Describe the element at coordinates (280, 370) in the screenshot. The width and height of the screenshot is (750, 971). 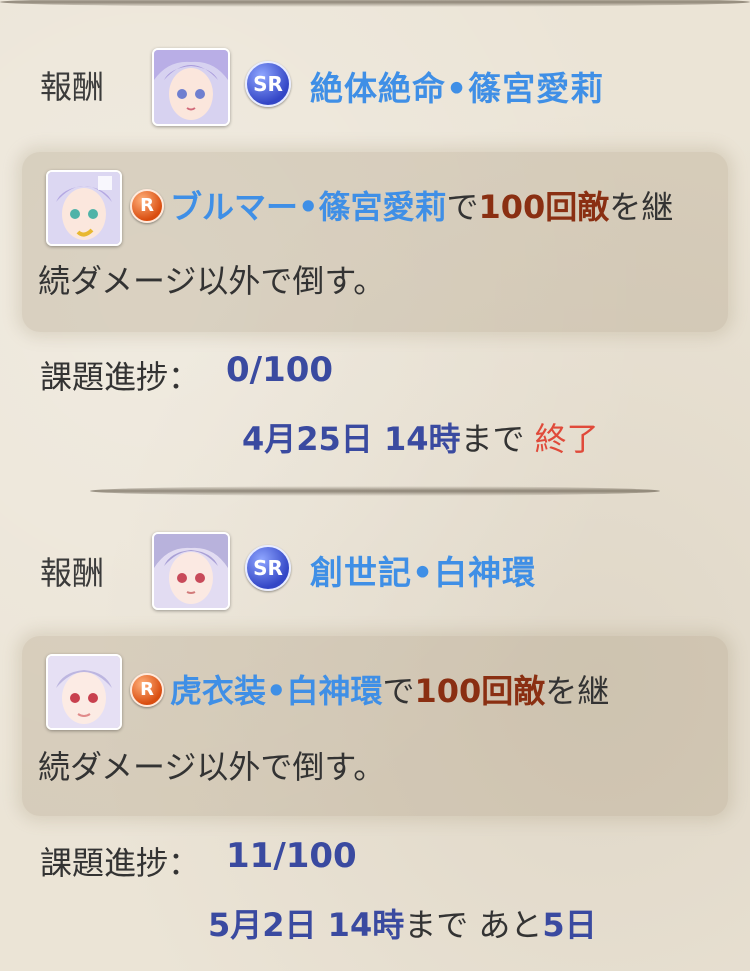
I see `progress-value: 0/100` at that location.